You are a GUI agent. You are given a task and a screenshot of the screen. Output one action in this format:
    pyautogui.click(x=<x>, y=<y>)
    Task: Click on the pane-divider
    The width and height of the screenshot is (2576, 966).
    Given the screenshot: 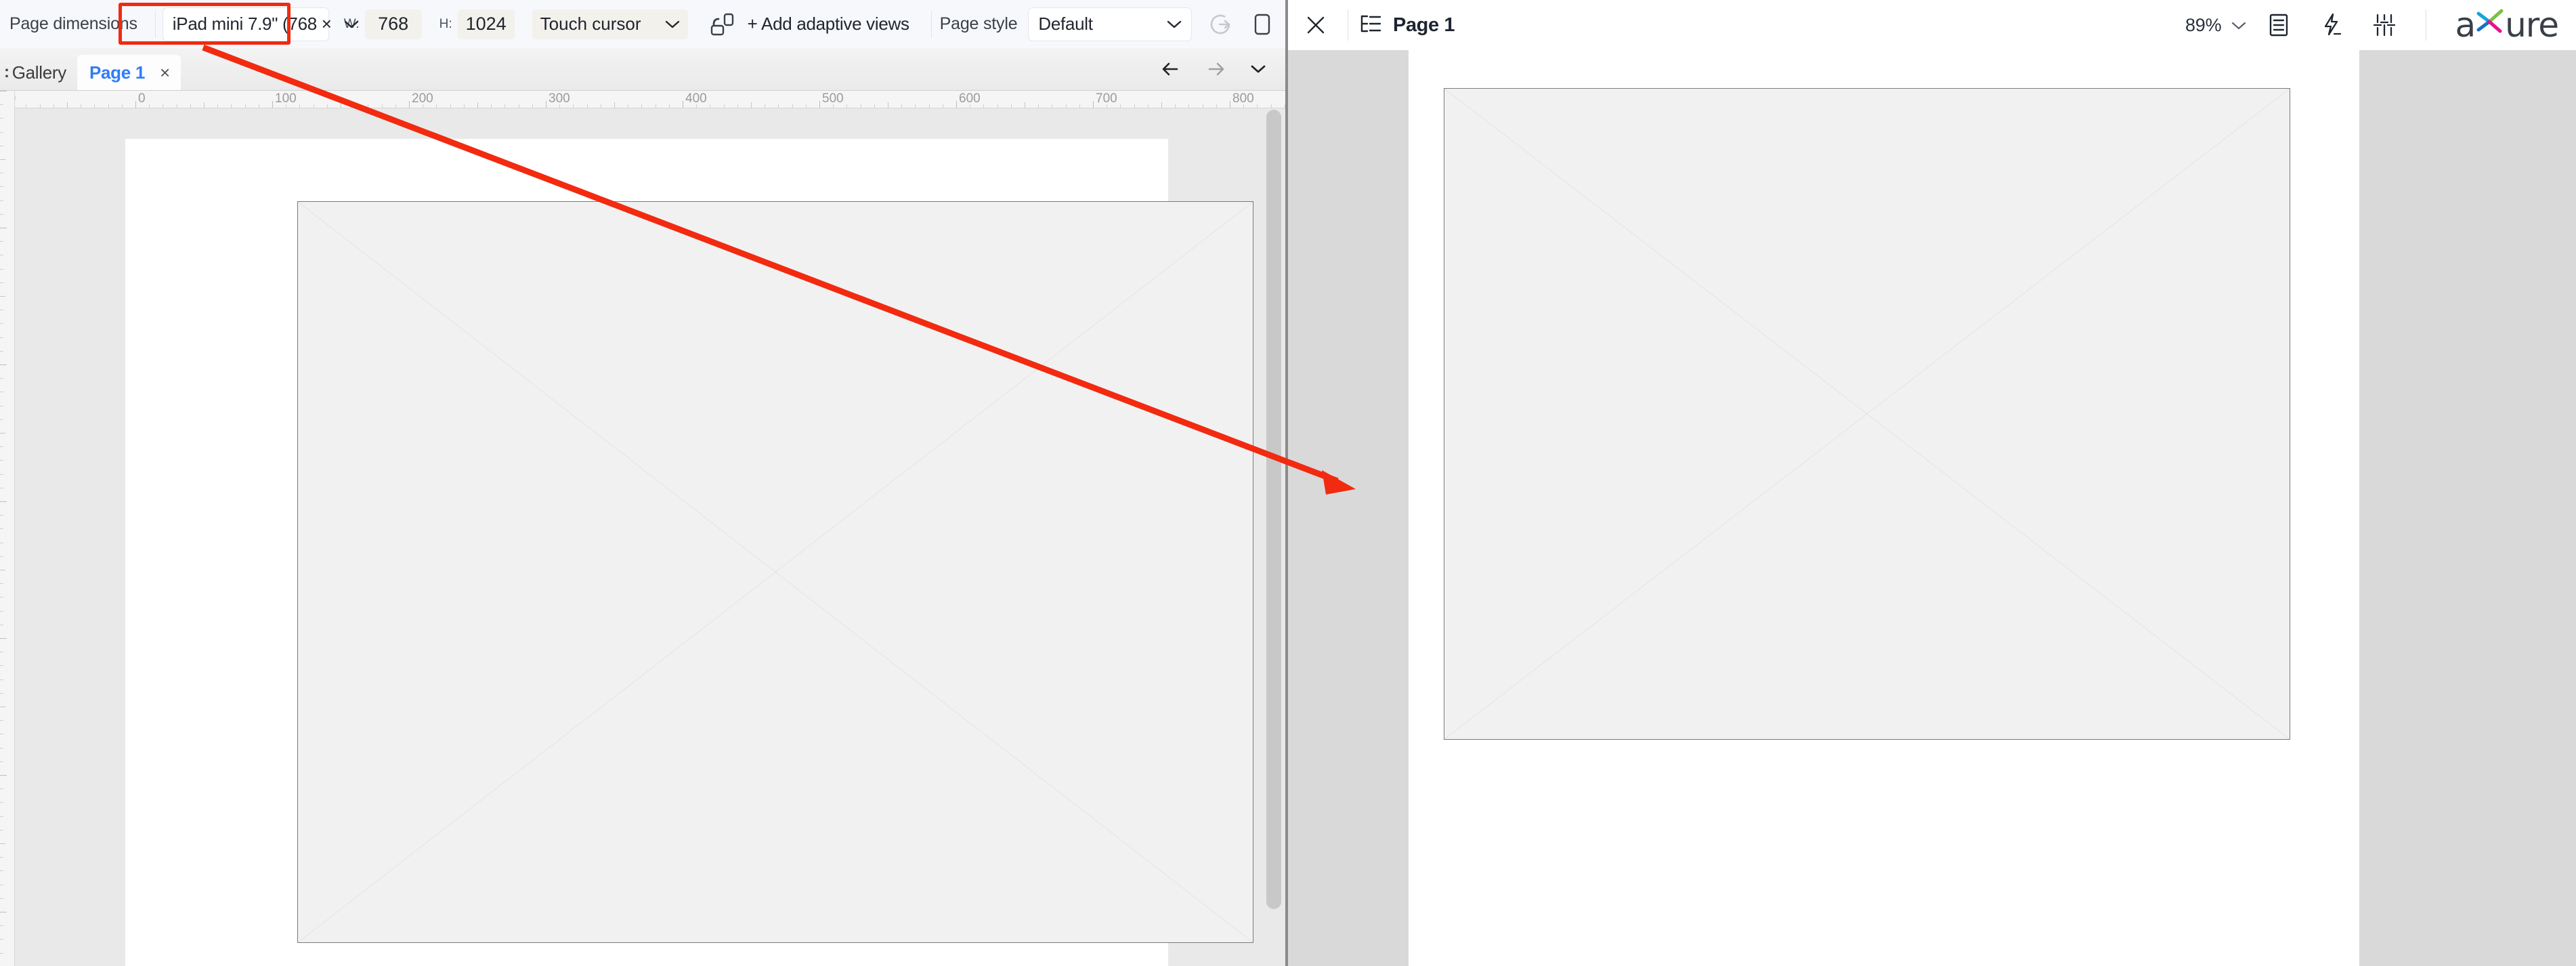 What is the action you would take?
    pyautogui.click(x=1286, y=483)
    